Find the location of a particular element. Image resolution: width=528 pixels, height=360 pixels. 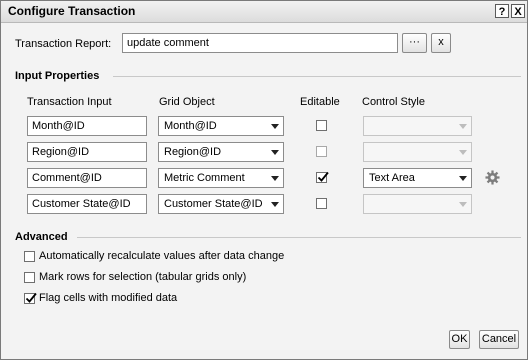

column-header-editable: Editable is located at coordinates (320, 102).